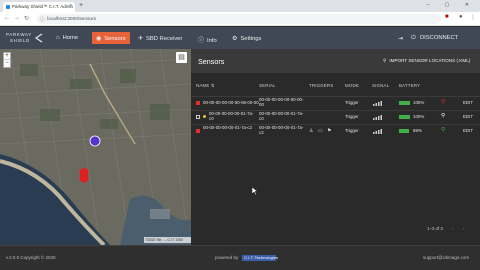 The height and width of the screenshot is (270, 480). Describe the element at coordinates (228, 127) in the screenshot. I see `sensor-name: 00-00-00-00-00-01-7a-c2` at that location.